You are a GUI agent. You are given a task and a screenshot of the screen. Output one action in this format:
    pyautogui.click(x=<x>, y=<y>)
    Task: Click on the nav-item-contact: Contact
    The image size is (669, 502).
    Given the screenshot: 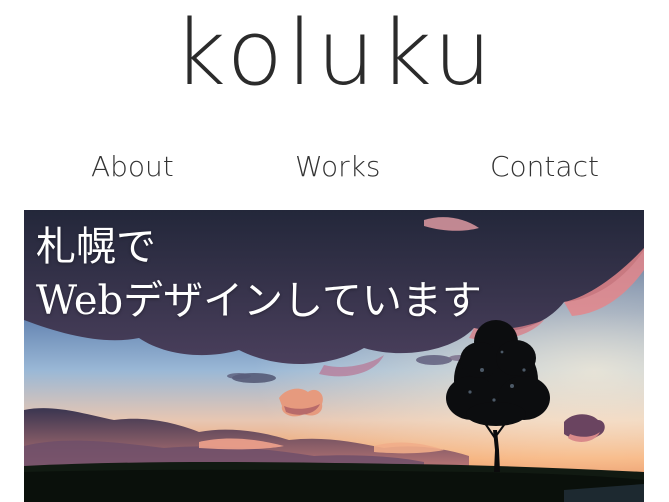 What is the action you would take?
    pyautogui.click(x=544, y=167)
    